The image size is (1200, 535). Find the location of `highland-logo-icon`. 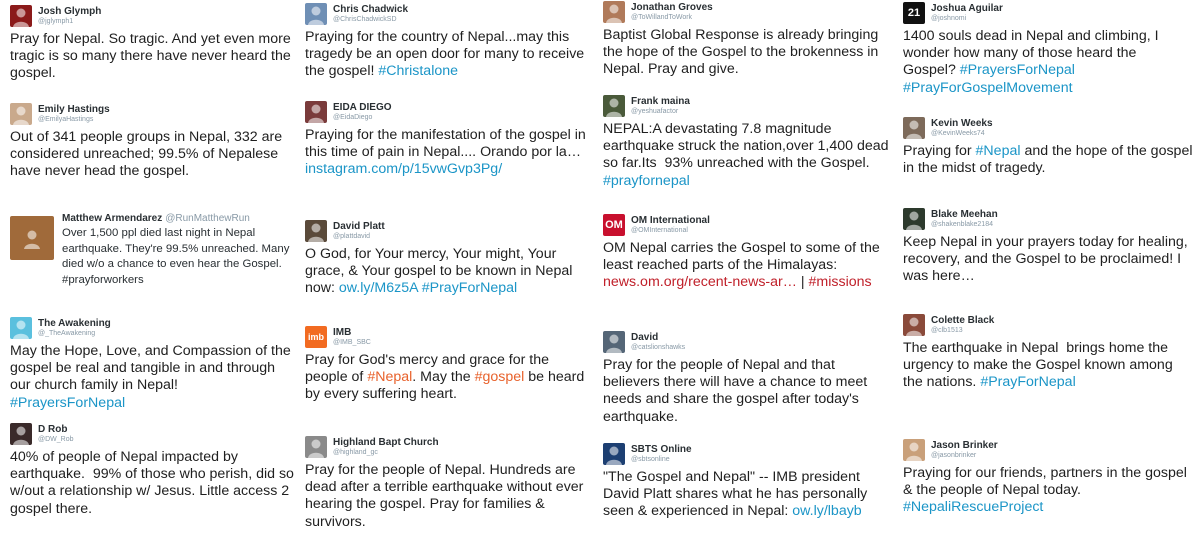

highland-logo-icon is located at coordinates (316, 447).